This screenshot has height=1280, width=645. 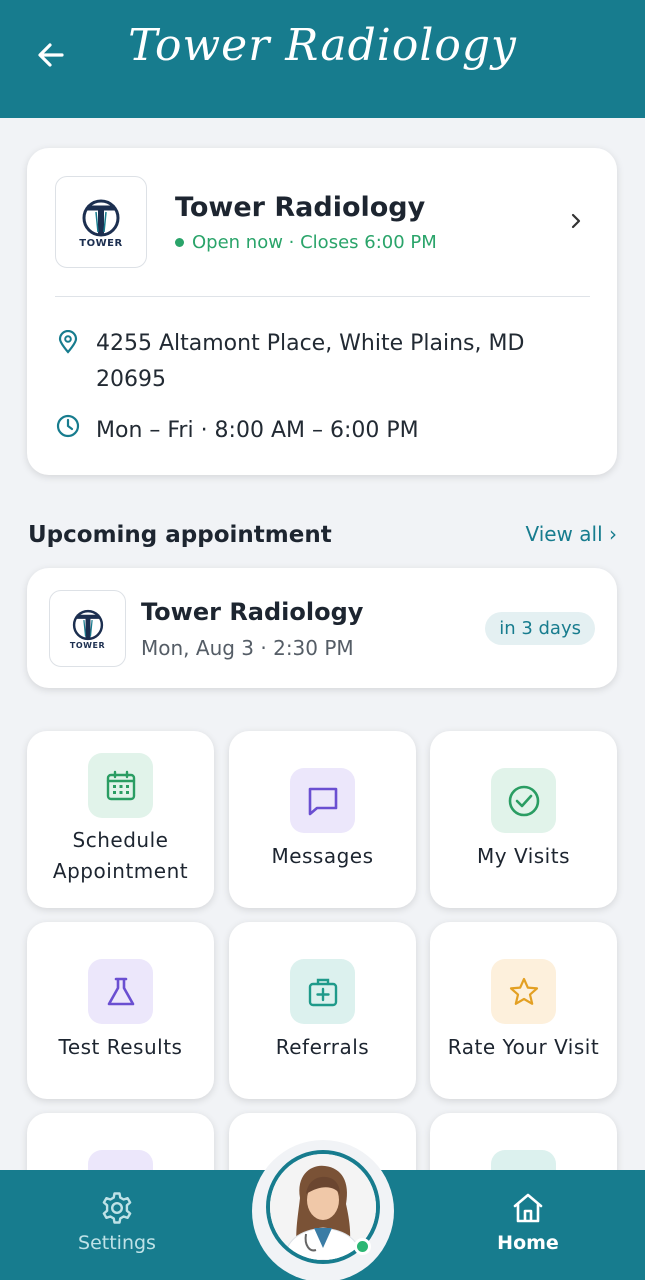 What do you see at coordinates (528, 1208) in the screenshot?
I see `home-icon` at bounding box center [528, 1208].